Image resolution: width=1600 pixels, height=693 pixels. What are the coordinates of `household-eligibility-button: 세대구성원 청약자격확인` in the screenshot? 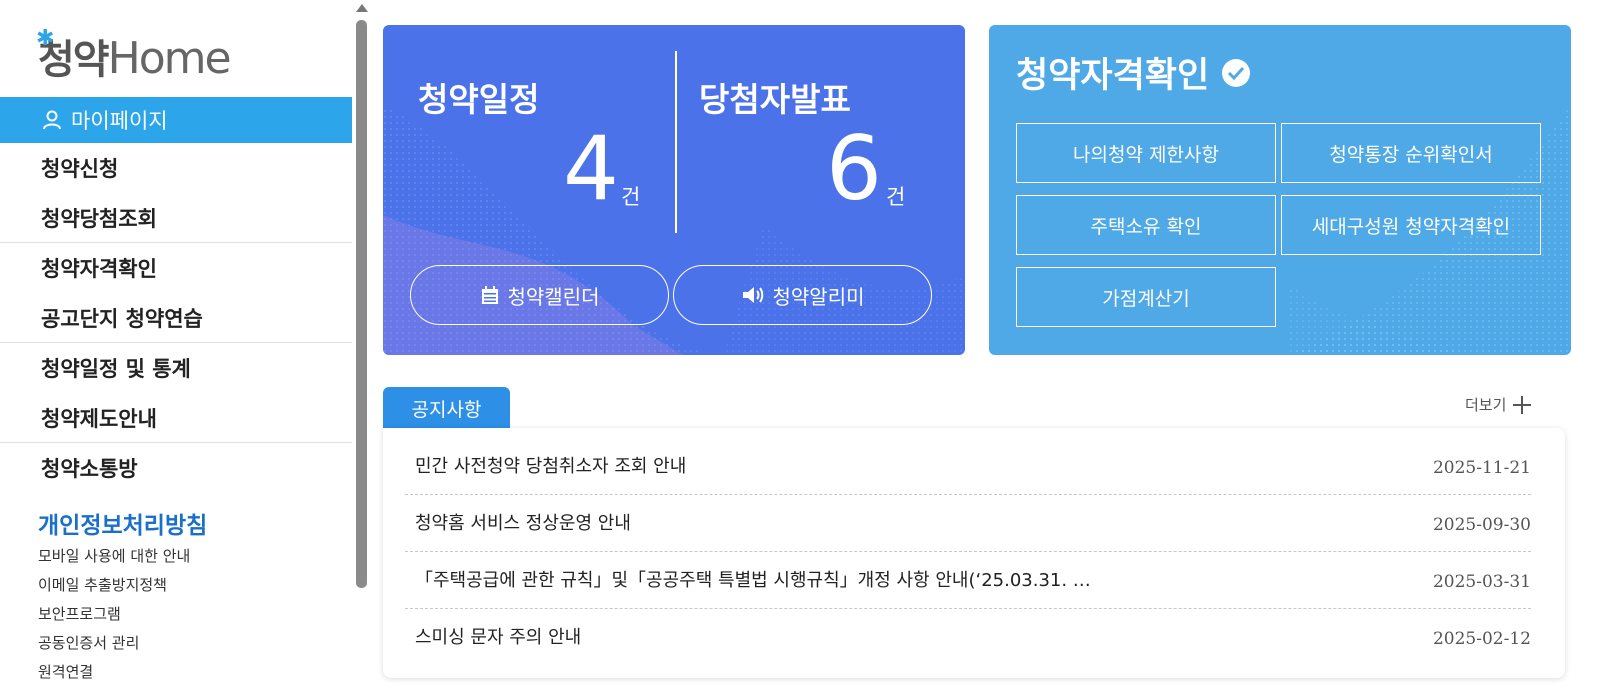 It's located at (1411, 225).